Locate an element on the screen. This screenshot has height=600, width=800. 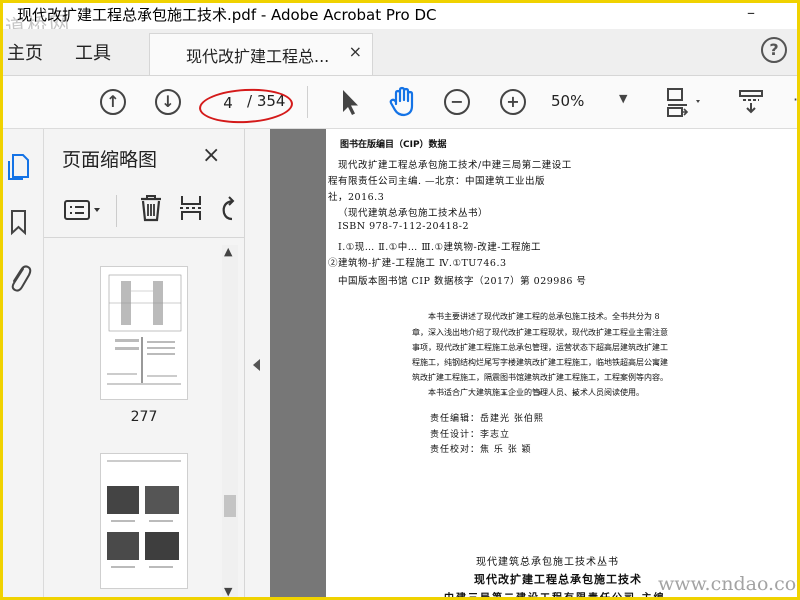
arrow-down-circle-icon: ↓ is located at coordinates (168, 102).